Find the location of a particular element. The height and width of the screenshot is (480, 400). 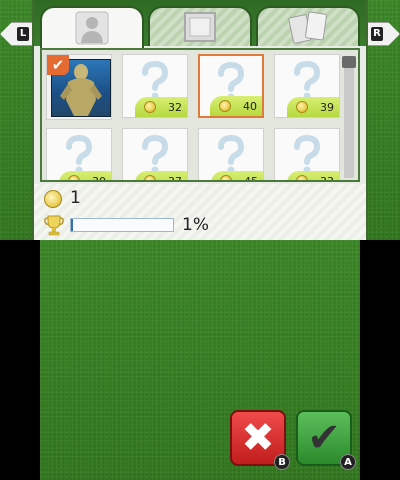

confirm-button: ✔ A is located at coordinates (326, 440).